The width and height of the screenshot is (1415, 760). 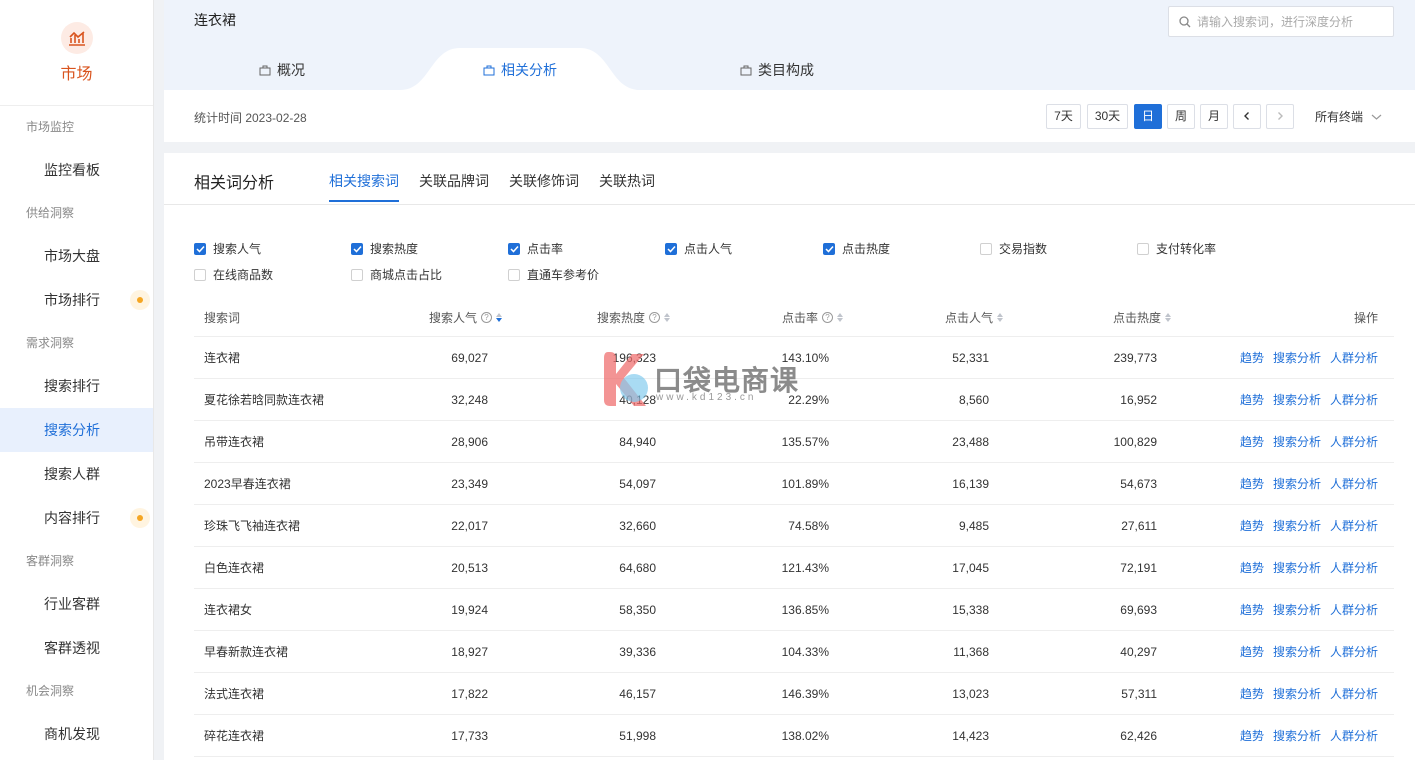 I want to click on range-7d-button: 7天, so click(x=1063, y=116).